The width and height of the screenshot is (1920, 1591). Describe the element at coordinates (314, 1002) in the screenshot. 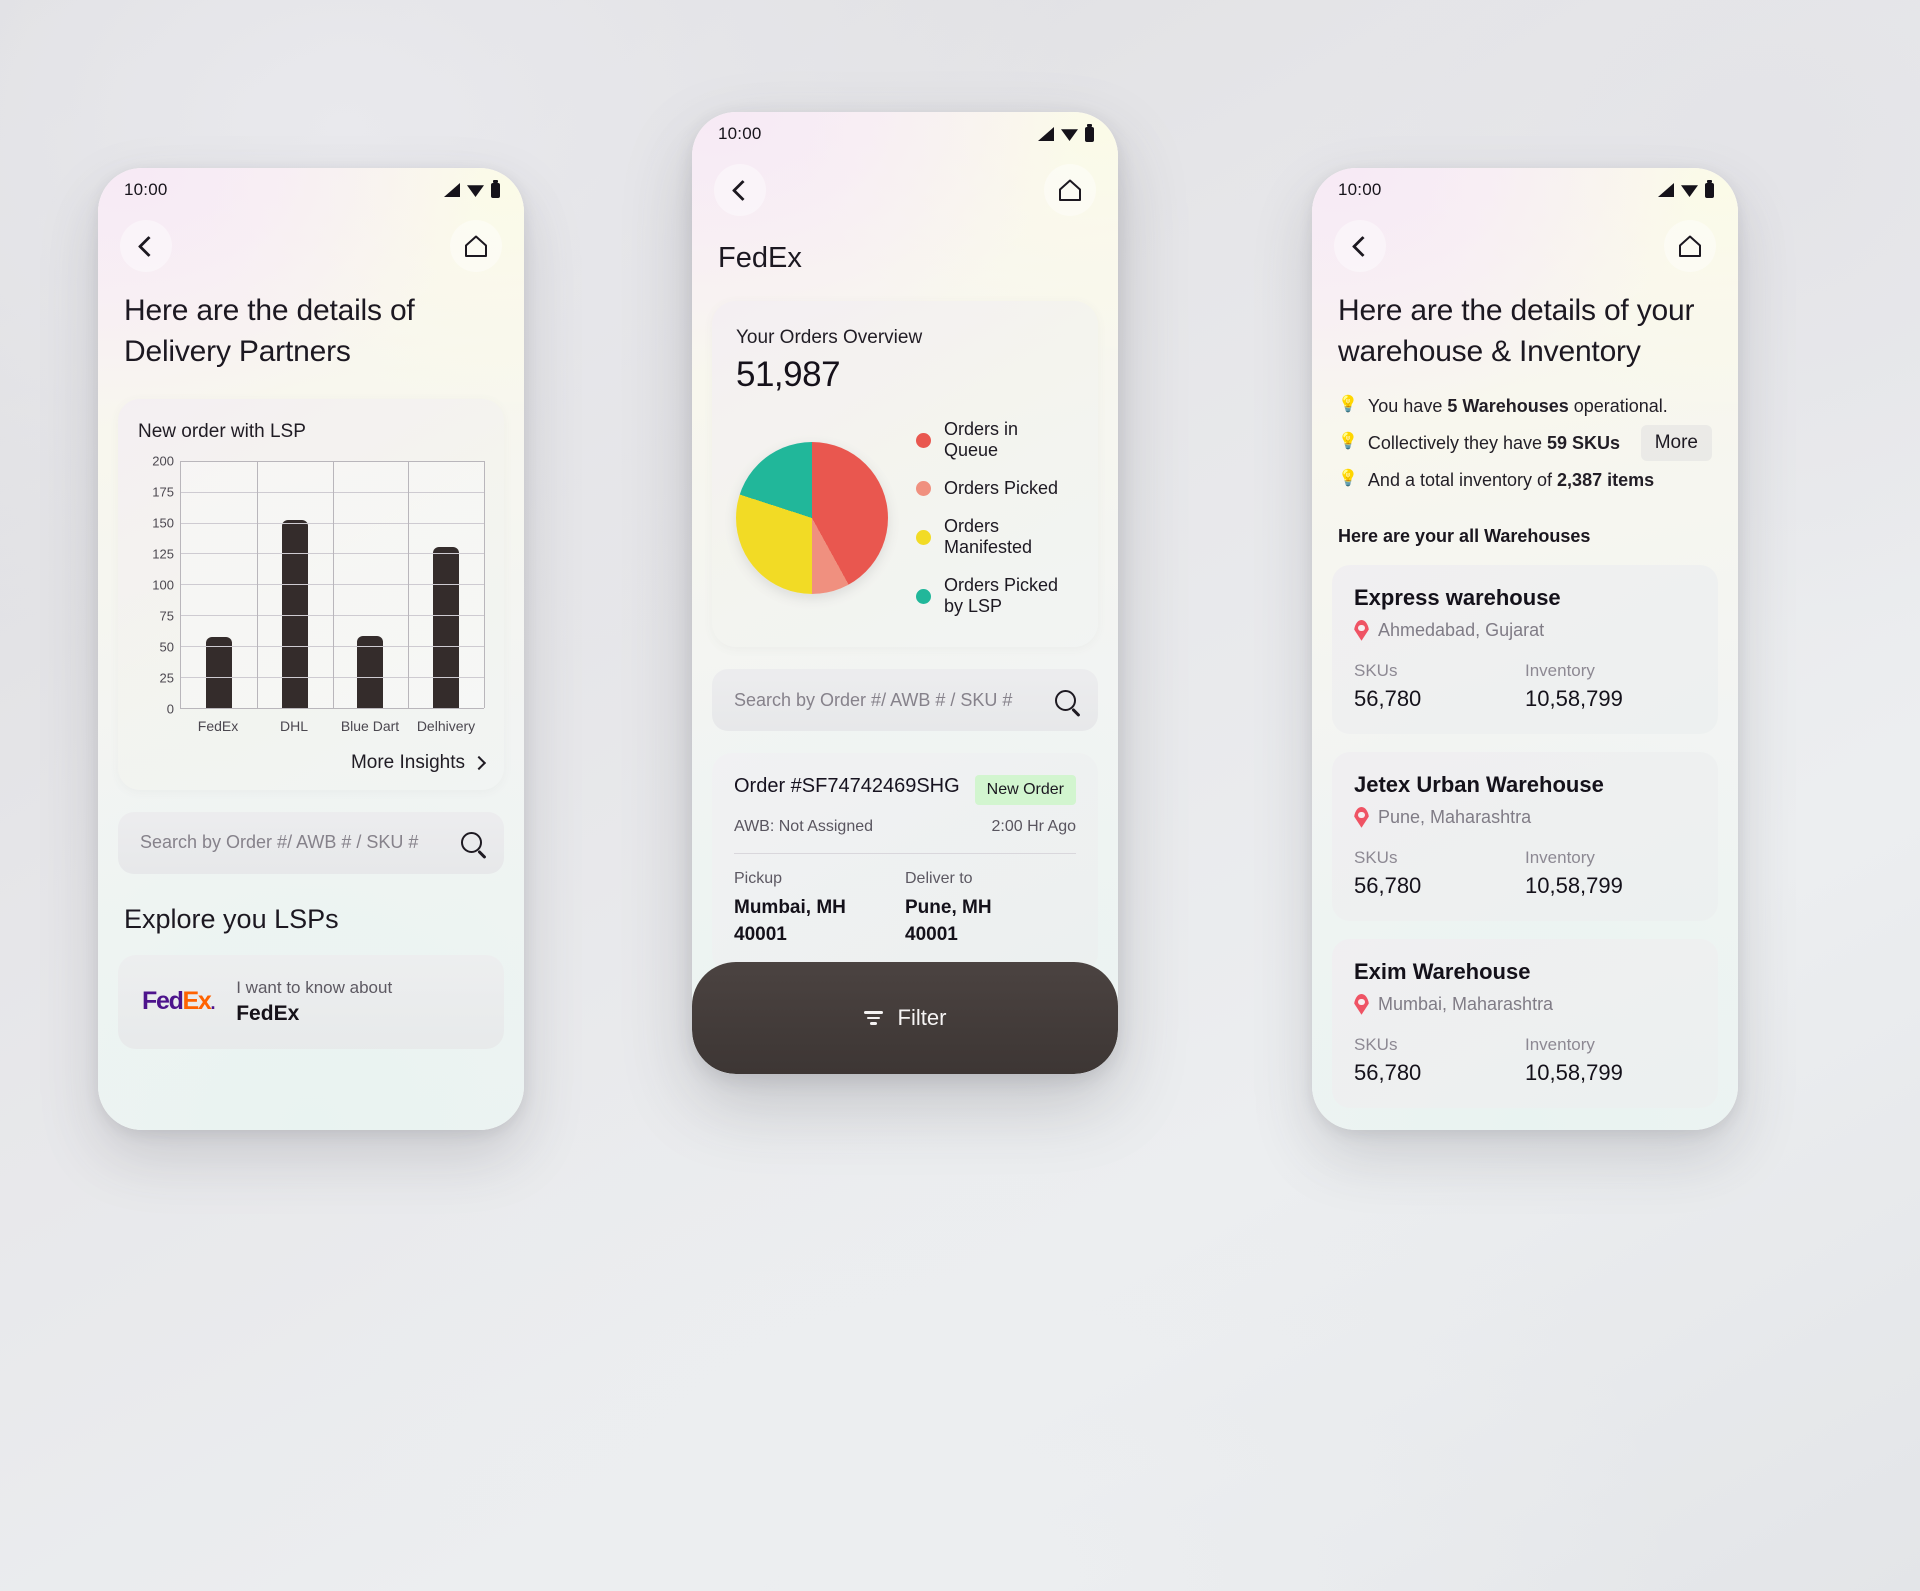

I see `lsp-card-text: I want to know about FedEx` at that location.